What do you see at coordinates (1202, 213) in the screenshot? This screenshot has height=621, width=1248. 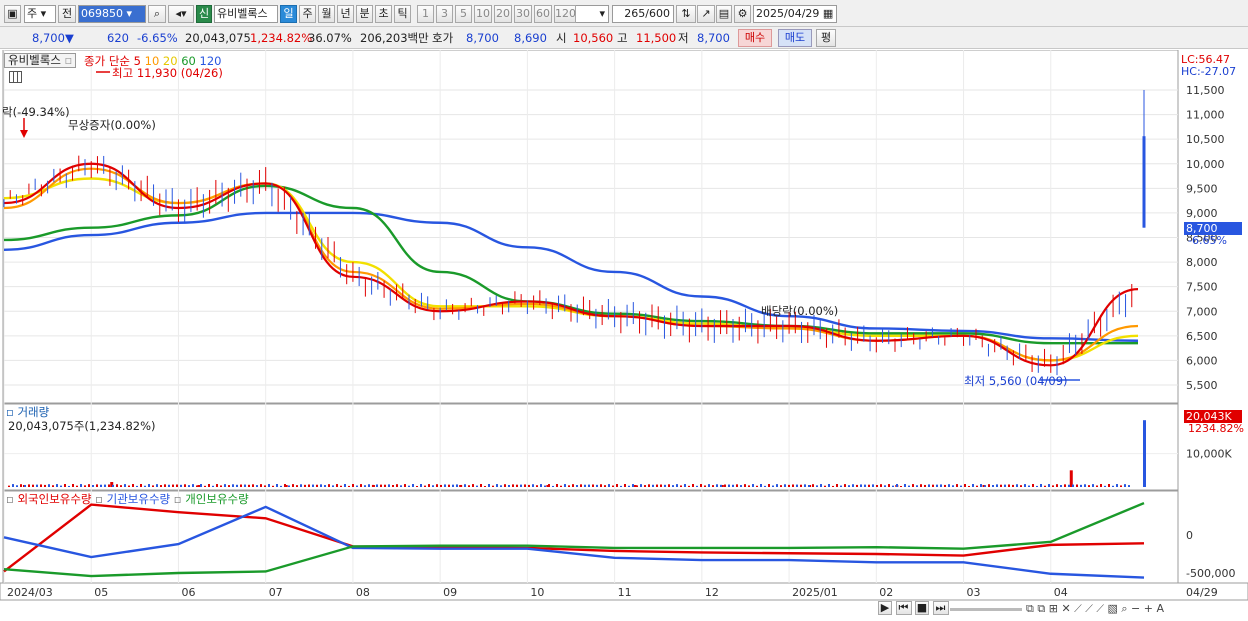 I see `price-tick-label: 9,000` at bounding box center [1202, 213].